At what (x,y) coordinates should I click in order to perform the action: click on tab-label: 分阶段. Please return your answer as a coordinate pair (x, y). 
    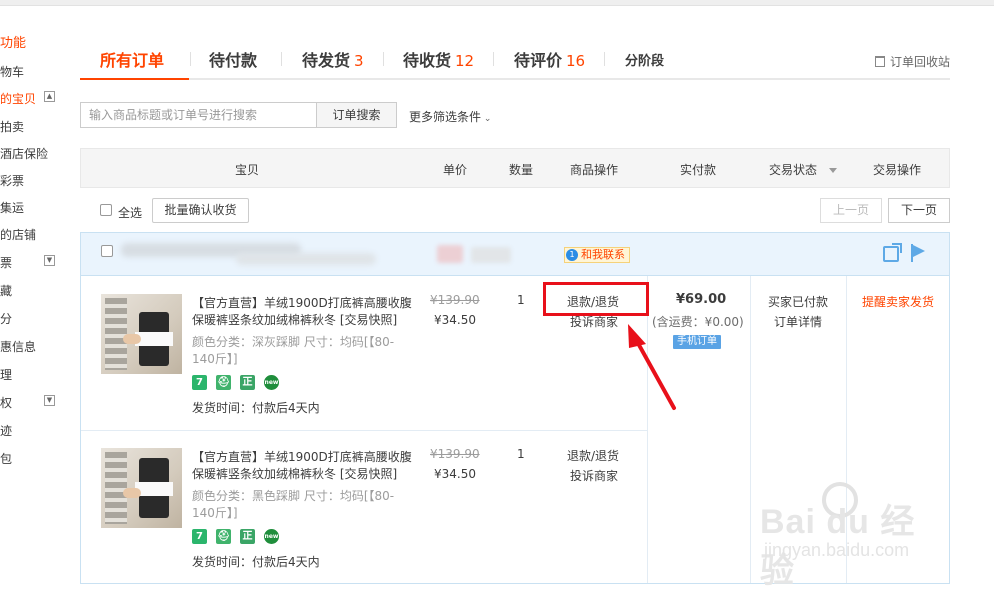
    Looking at the image, I should click on (645, 61).